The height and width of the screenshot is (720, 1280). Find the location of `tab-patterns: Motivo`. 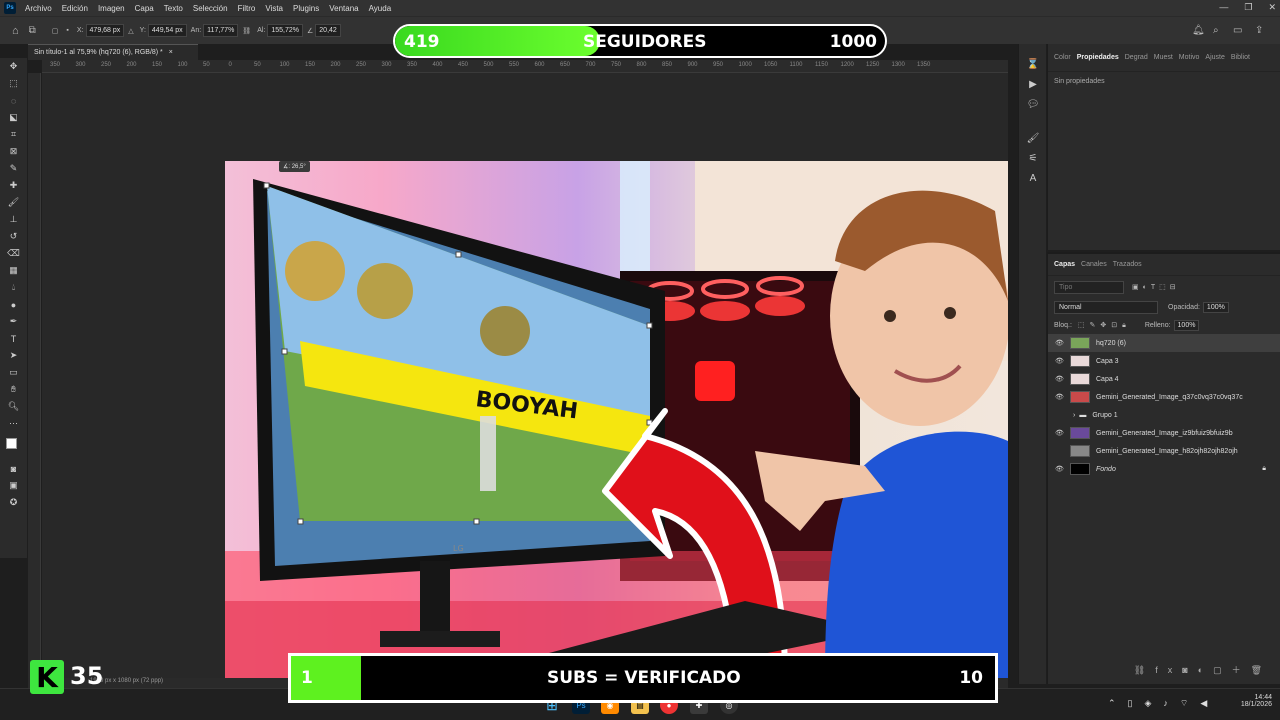

tab-patterns: Motivo is located at coordinates (1189, 57).